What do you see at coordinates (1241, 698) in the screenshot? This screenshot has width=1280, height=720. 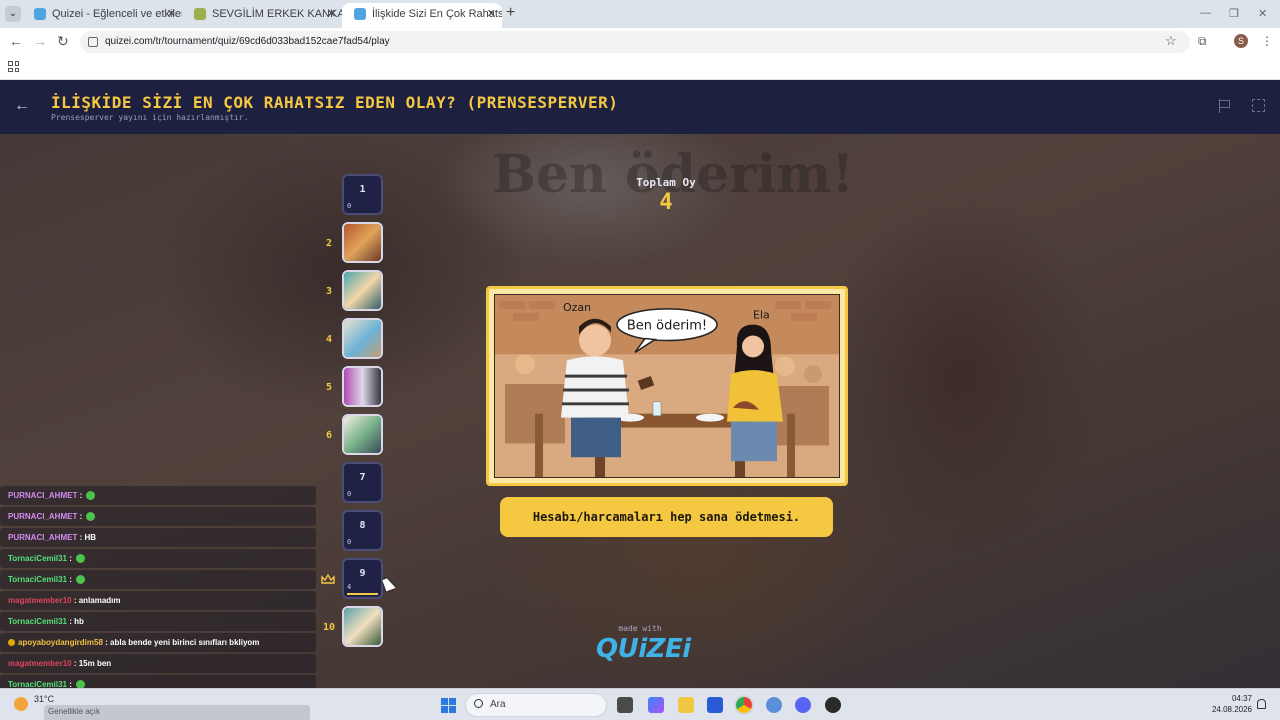 I see `clock-time: 04:37` at bounding box center [1241, 698].